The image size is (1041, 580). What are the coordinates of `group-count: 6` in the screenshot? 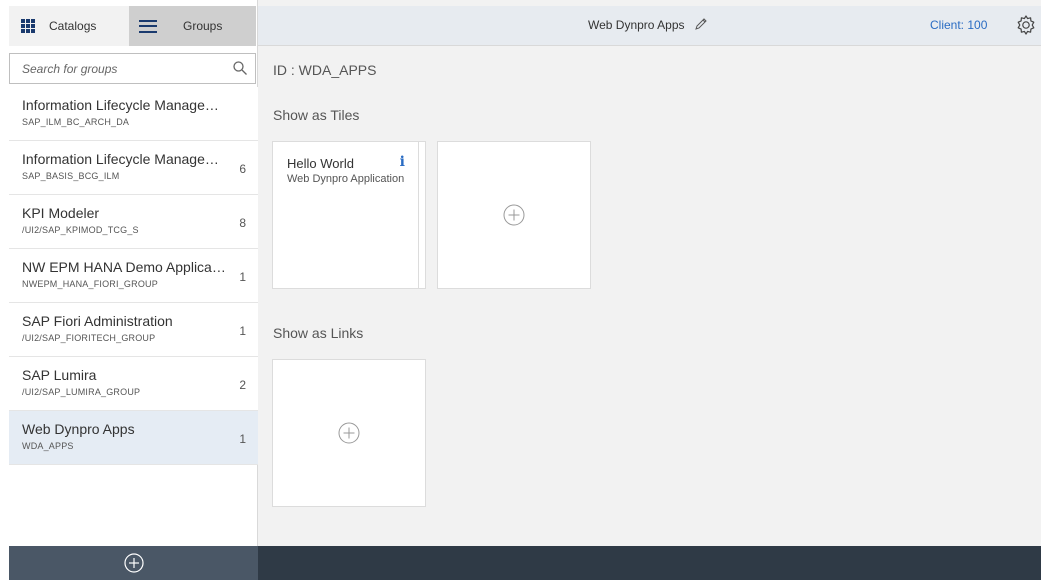 It's located at (242, 169).